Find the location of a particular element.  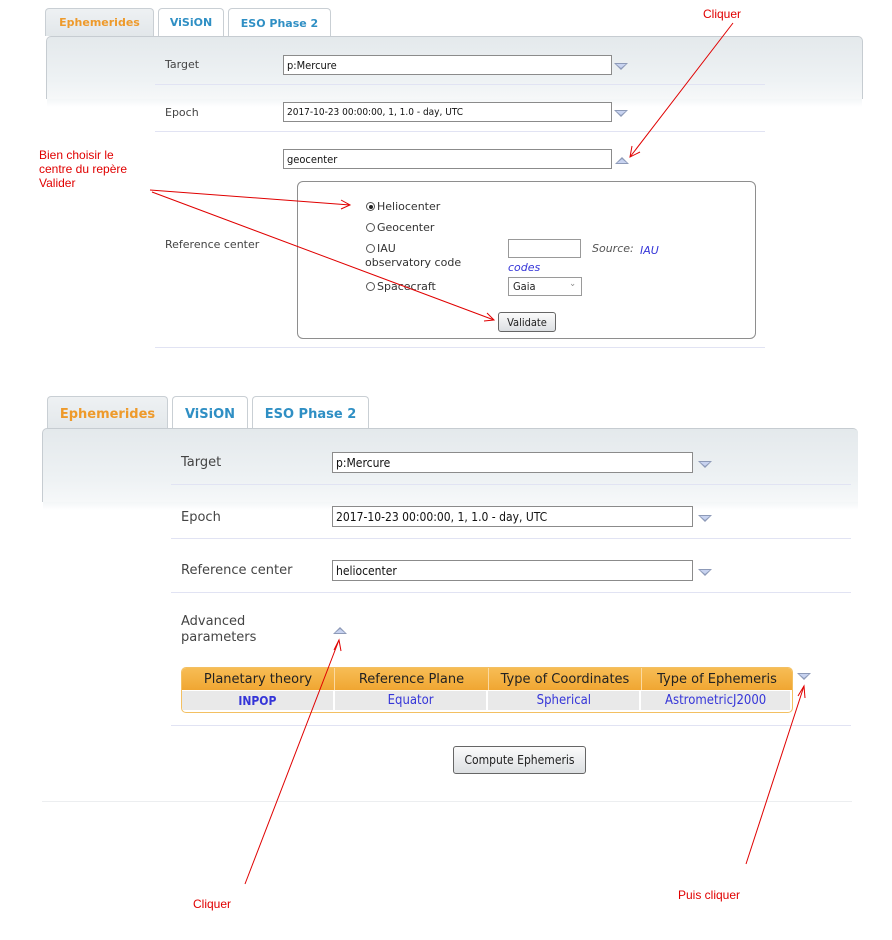

tab-bar-2: Ephemerides ViSiON ESO Phase 2 is located at coordinates (208, 414).